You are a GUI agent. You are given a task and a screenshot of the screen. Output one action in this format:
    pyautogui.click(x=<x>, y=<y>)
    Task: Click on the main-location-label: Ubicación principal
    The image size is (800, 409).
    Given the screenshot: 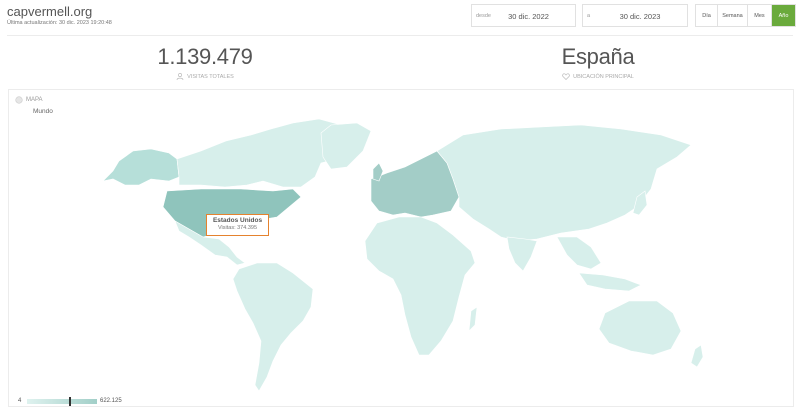 What is the action you would take?
    pyautogui.click(x=603, y=76)
    